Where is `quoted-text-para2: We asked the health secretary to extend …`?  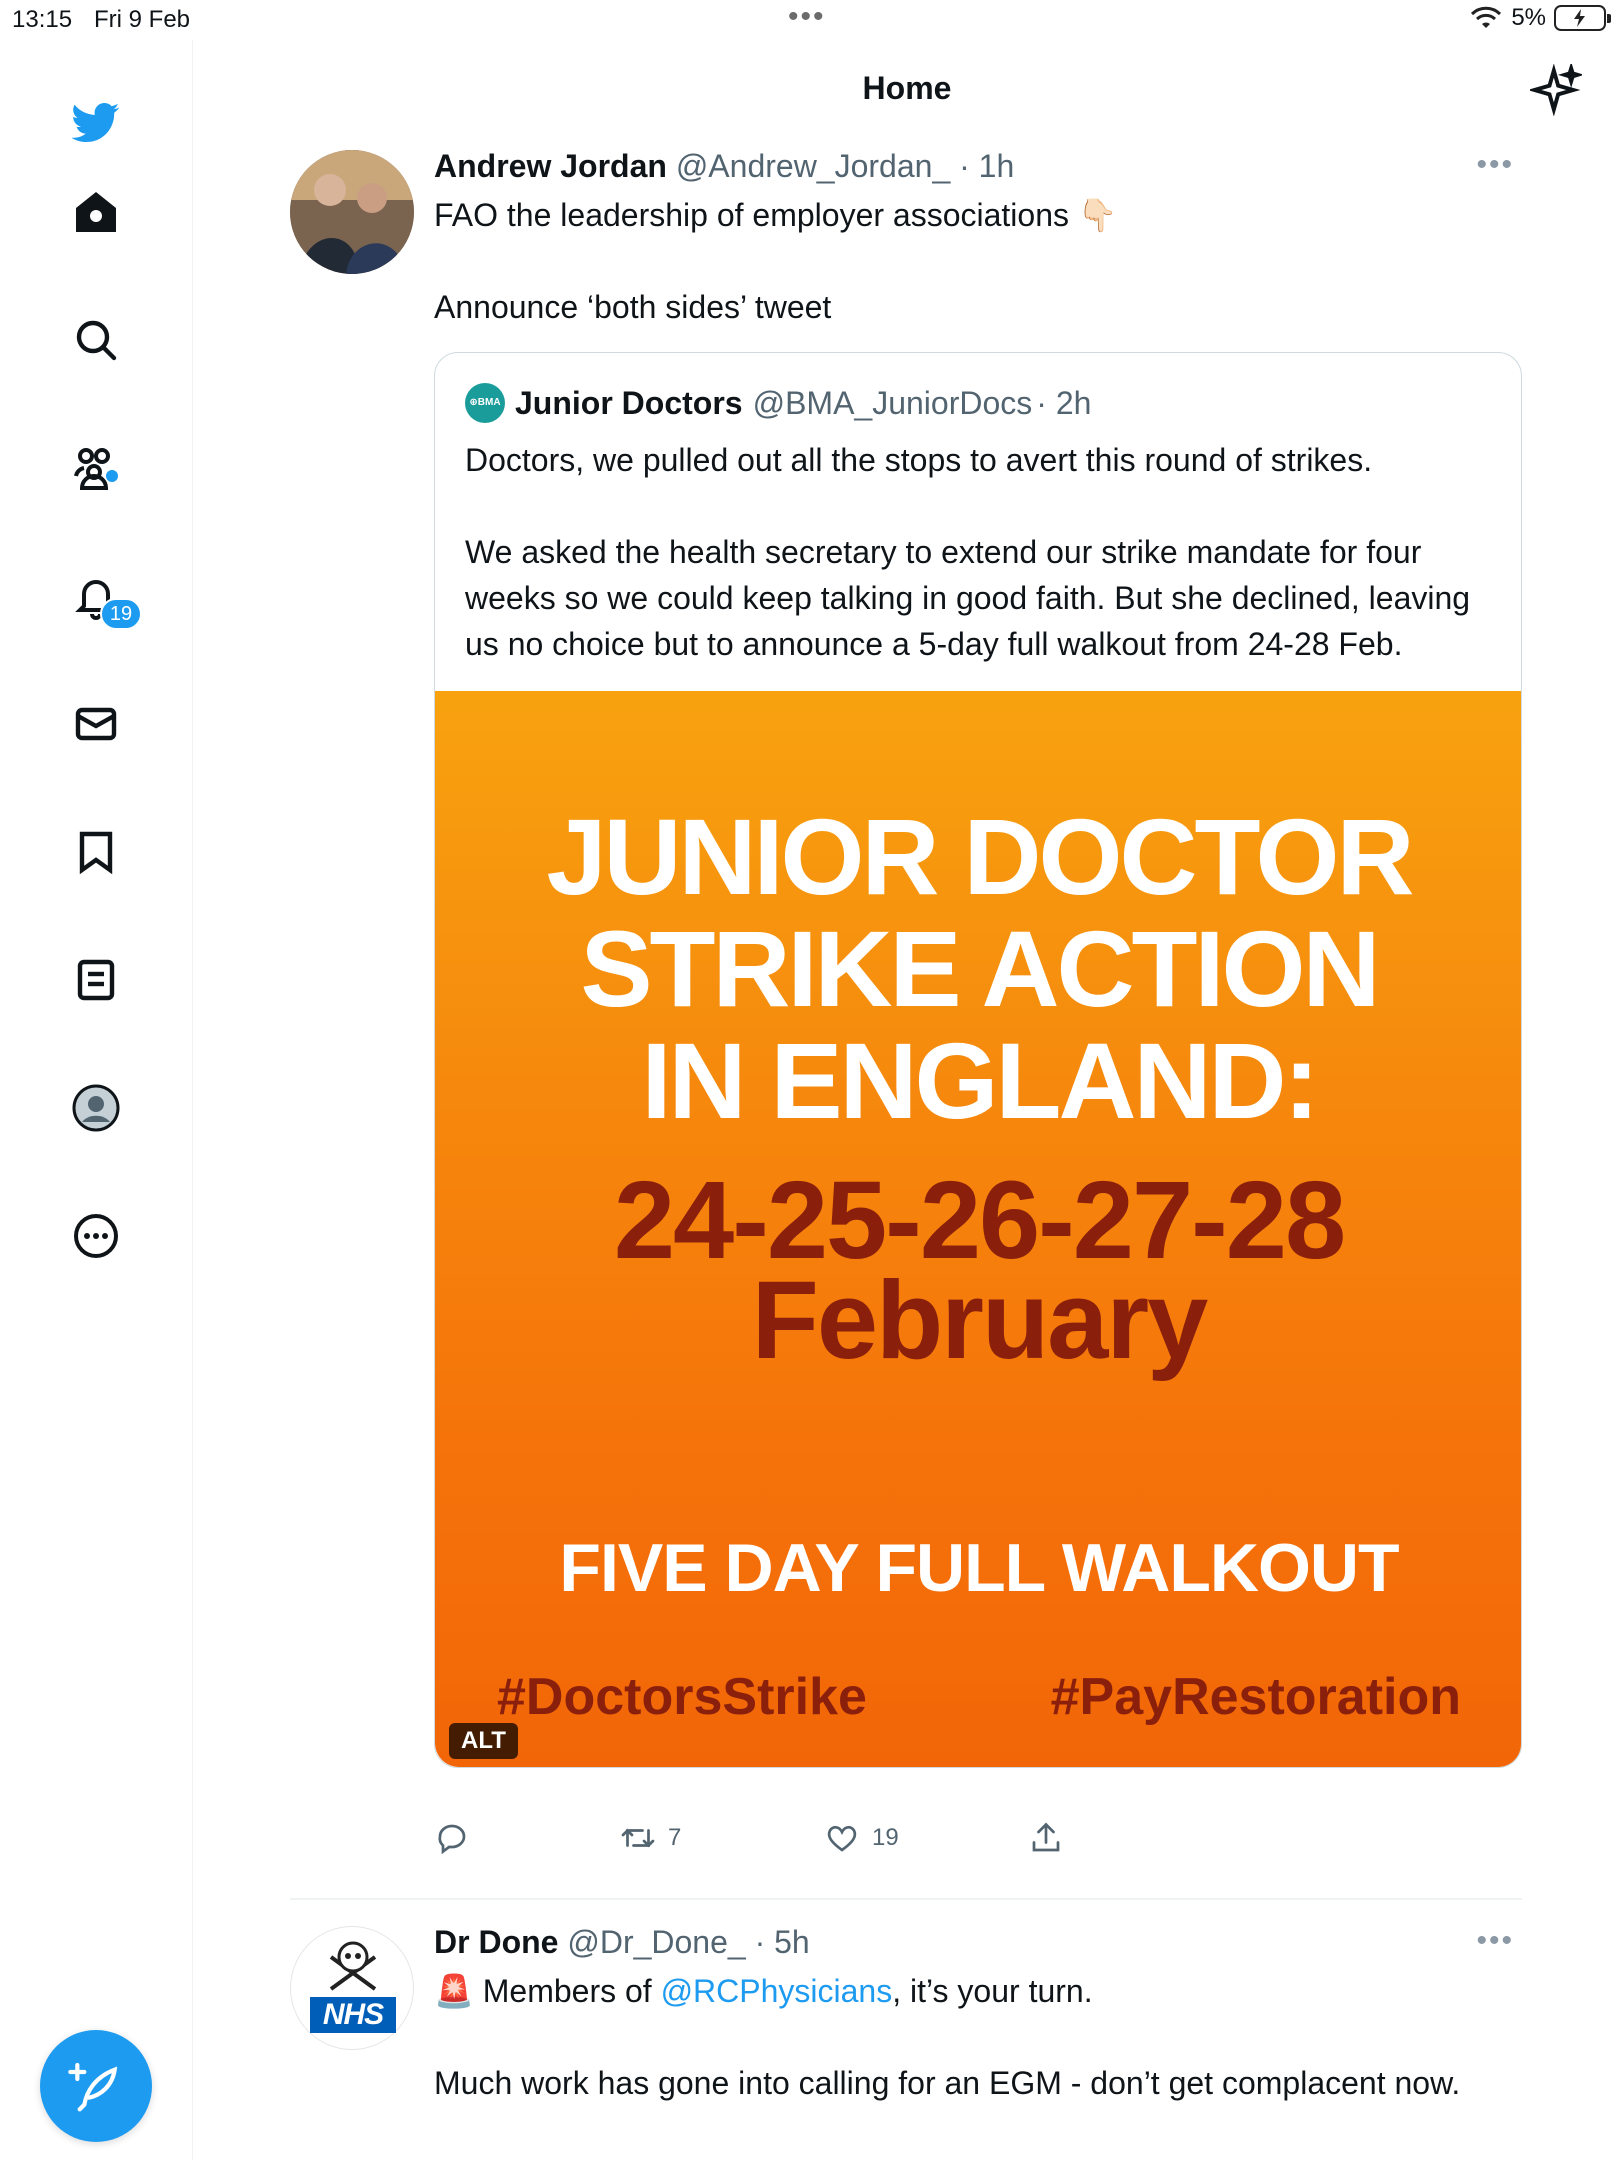 quoted-text-para2: We asked the health secretary to extend … is located at coordinates (968, 598).